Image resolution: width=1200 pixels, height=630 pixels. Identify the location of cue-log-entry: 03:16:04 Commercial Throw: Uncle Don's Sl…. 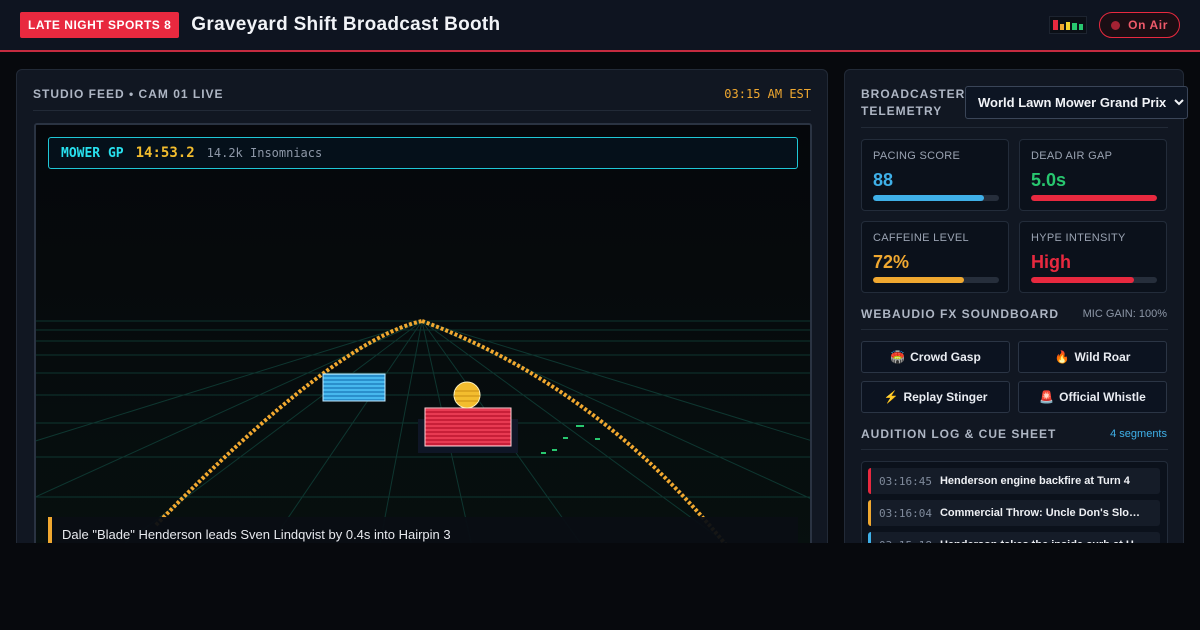
(1014, 513).